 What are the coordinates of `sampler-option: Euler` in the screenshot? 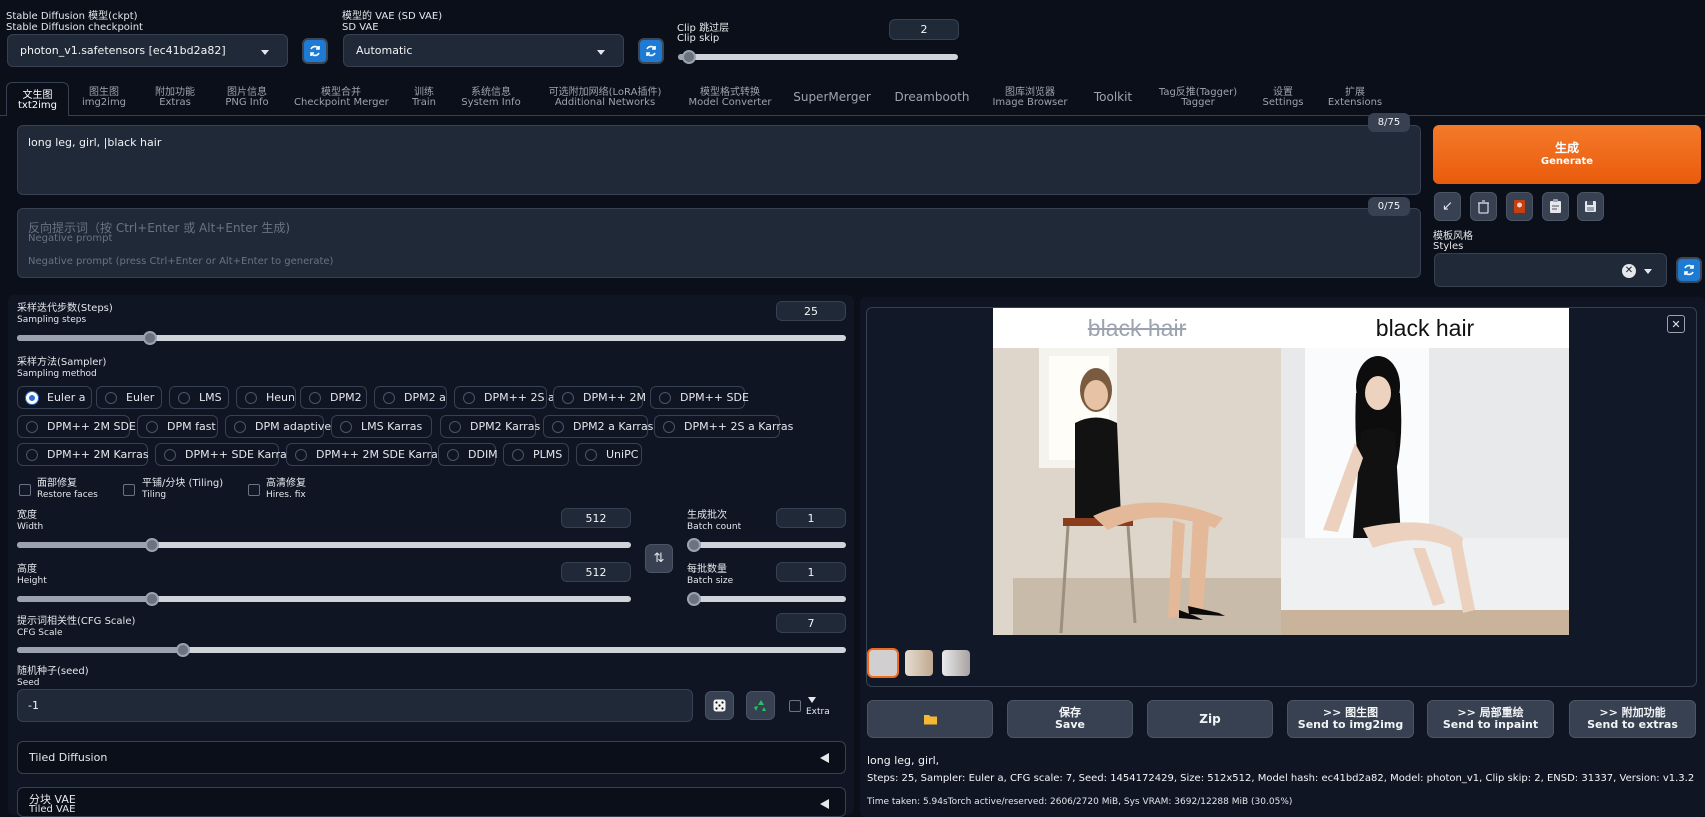 It's located at (129, 397).